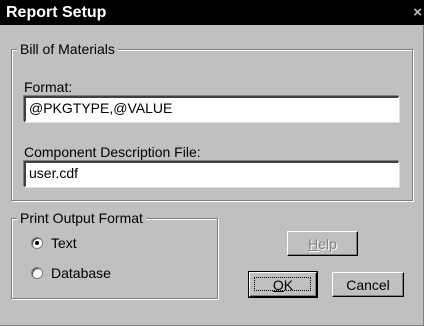  I want to click on focus-rect, so click(282, 284).